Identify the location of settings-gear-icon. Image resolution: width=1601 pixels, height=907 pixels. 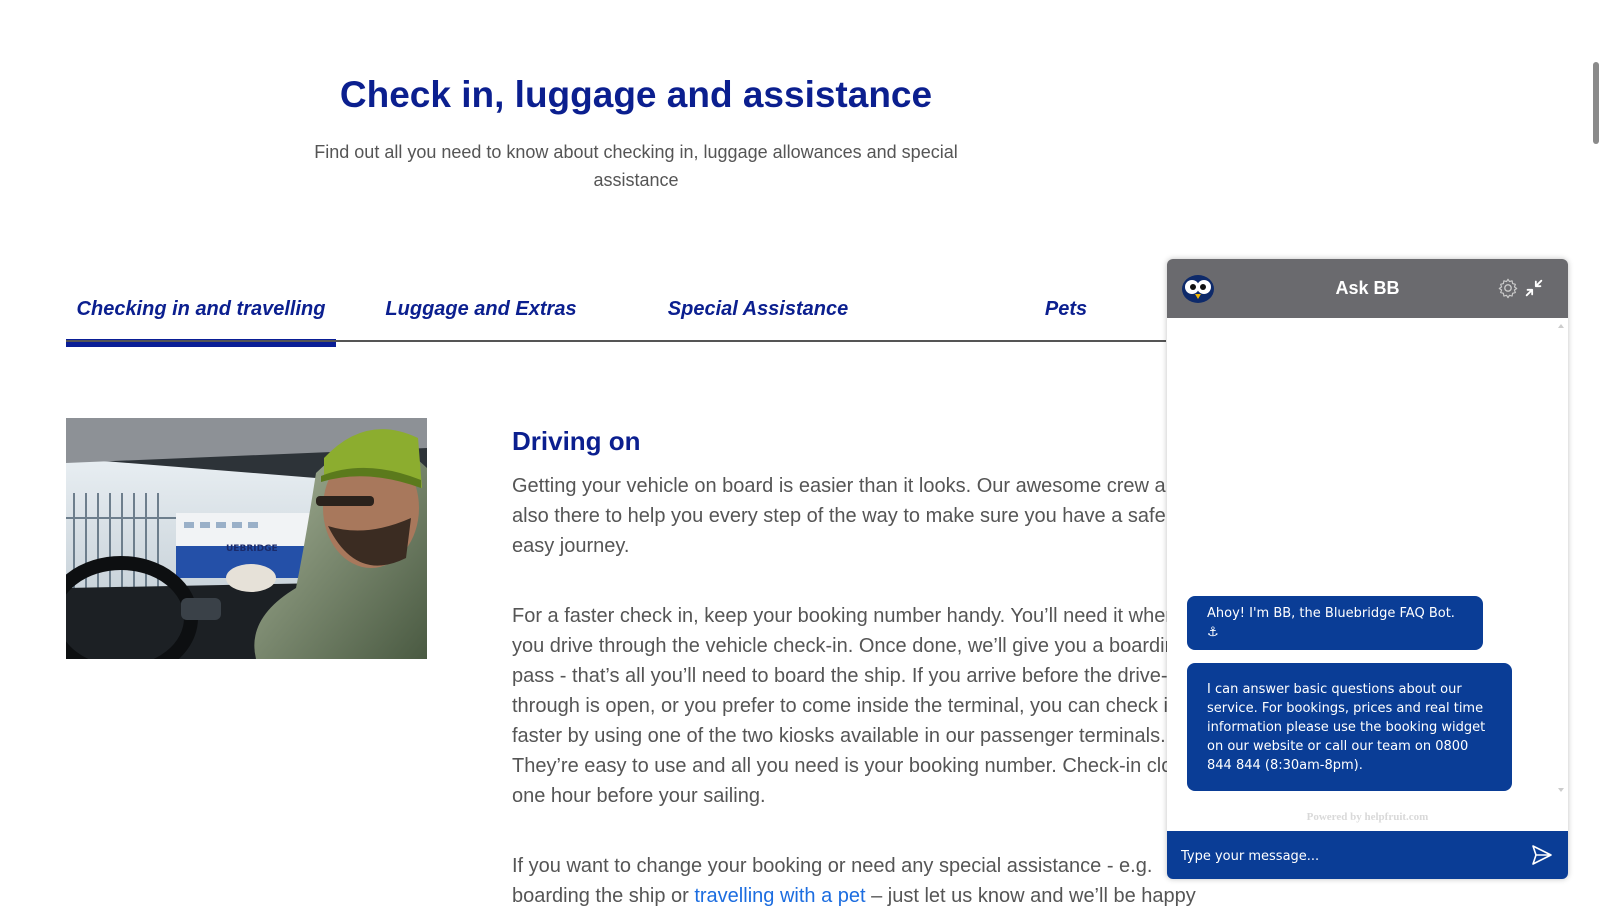
(1508, 288).